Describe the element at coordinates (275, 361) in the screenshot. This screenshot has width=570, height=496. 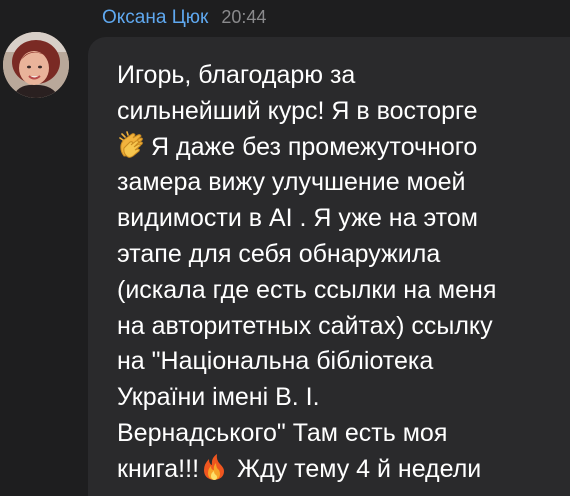
I see `message-line: на "Національна бібліотека` at that location.